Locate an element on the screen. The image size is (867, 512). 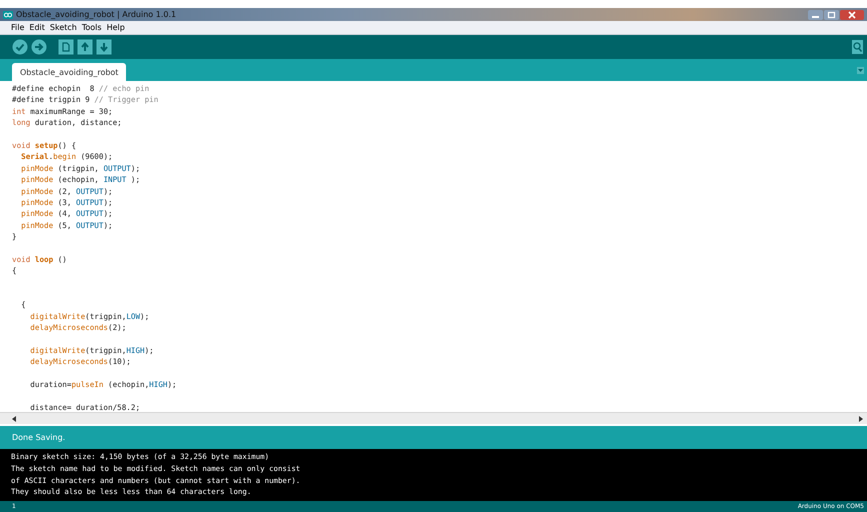
new-file-icon is located at coordinates (66, 47).